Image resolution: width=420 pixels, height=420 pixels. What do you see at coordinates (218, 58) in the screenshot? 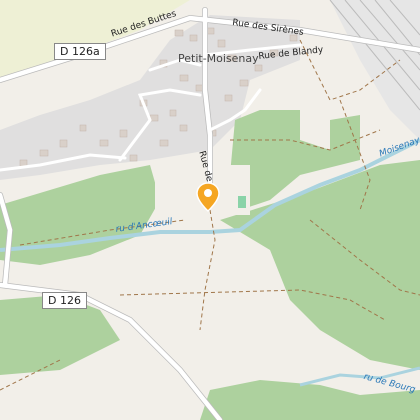
I see `place-label: Petit-Moisenay` at bounding box center [218, 58].